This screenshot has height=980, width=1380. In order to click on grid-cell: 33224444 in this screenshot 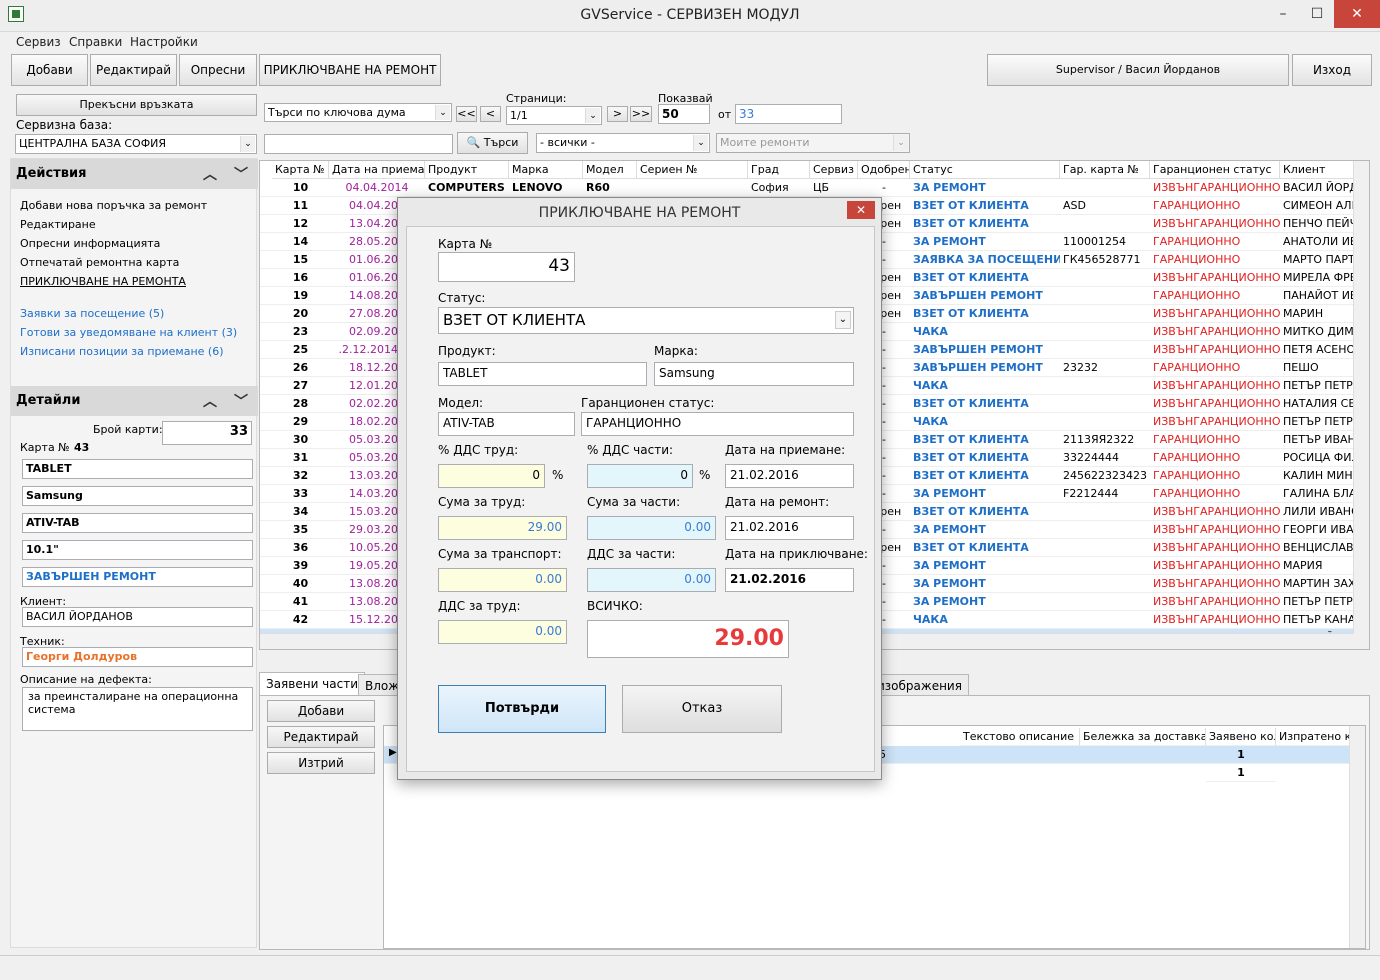, I will do `click(1105, 458)`.